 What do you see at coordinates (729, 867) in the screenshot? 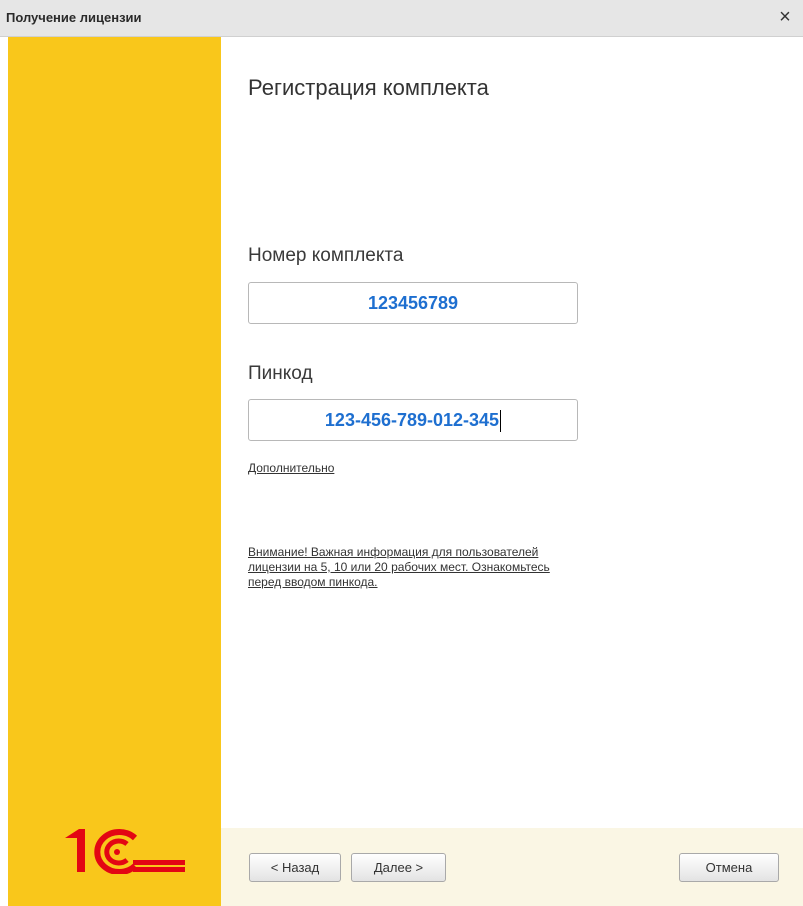
I see `cancel-button: Отмена` at bounding box center [729, 867].